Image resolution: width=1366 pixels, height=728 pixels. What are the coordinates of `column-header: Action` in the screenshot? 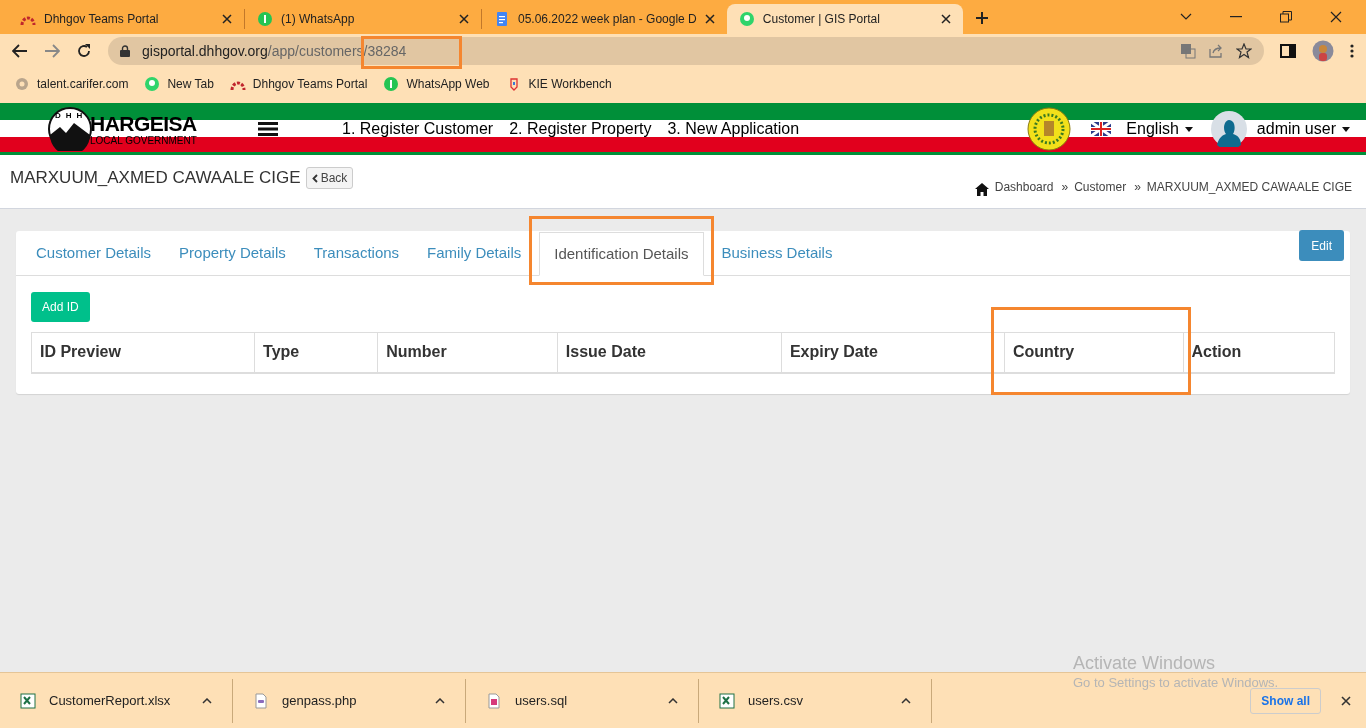 It's located at (1259, 352).